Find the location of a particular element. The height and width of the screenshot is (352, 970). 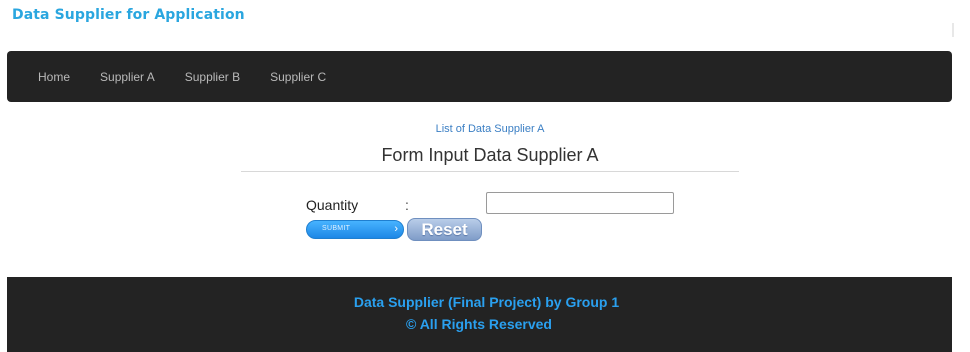

nav-item-home: Home is located at coordinates (54, 77).